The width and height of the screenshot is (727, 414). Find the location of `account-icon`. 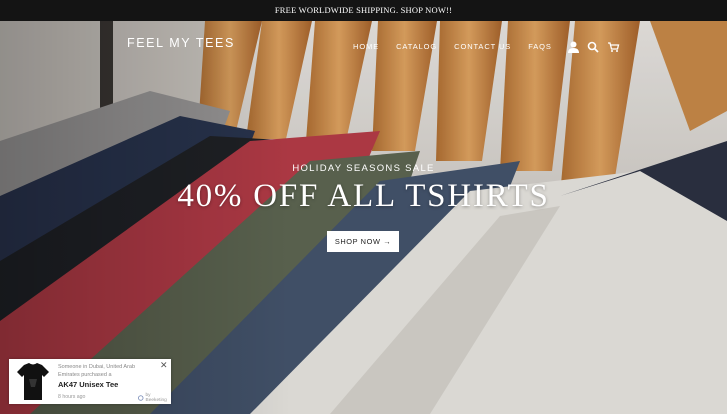

account-icon is located at coordinates (573, 46).